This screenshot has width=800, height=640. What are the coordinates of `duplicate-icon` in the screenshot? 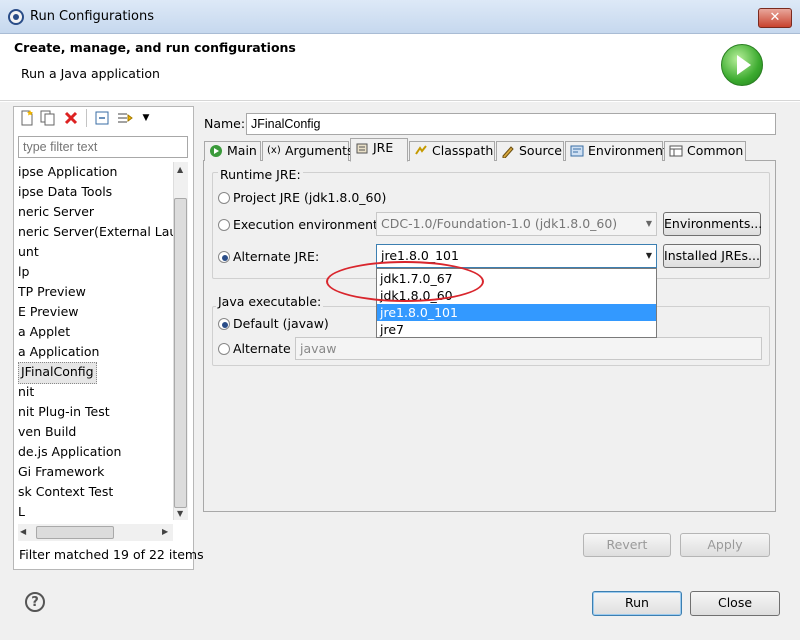 It's located at (48, 118).